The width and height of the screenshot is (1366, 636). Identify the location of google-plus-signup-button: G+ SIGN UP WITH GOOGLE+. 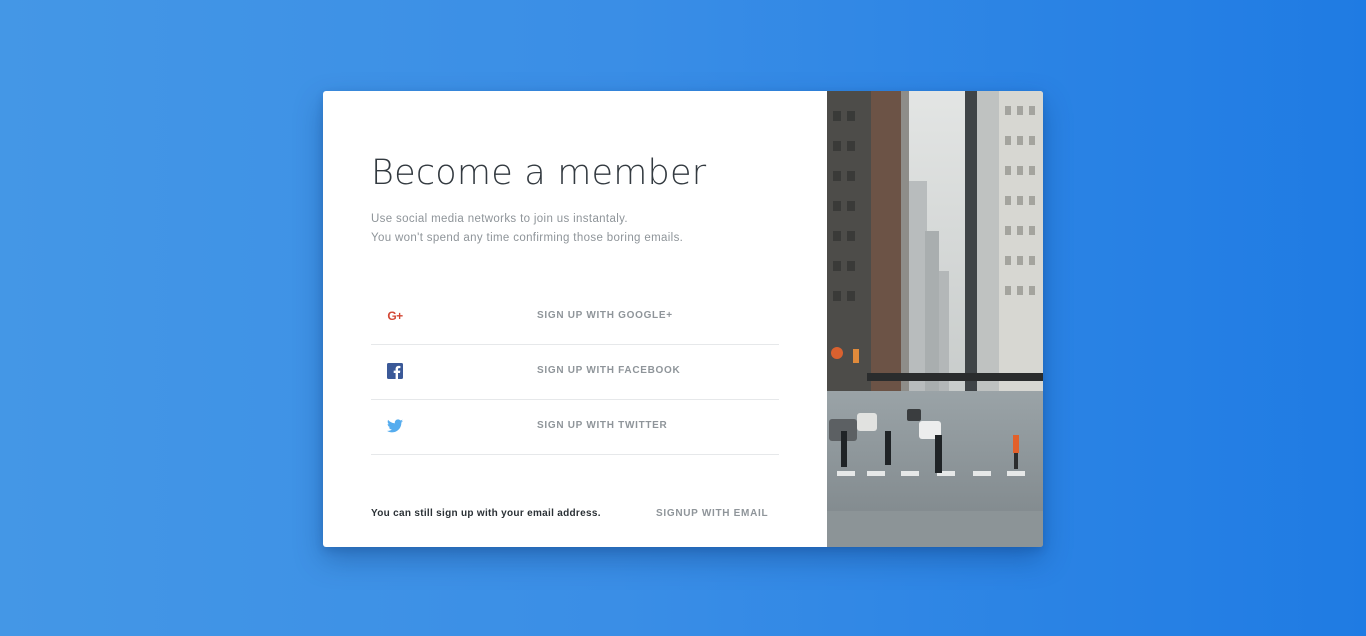
(575, 317).